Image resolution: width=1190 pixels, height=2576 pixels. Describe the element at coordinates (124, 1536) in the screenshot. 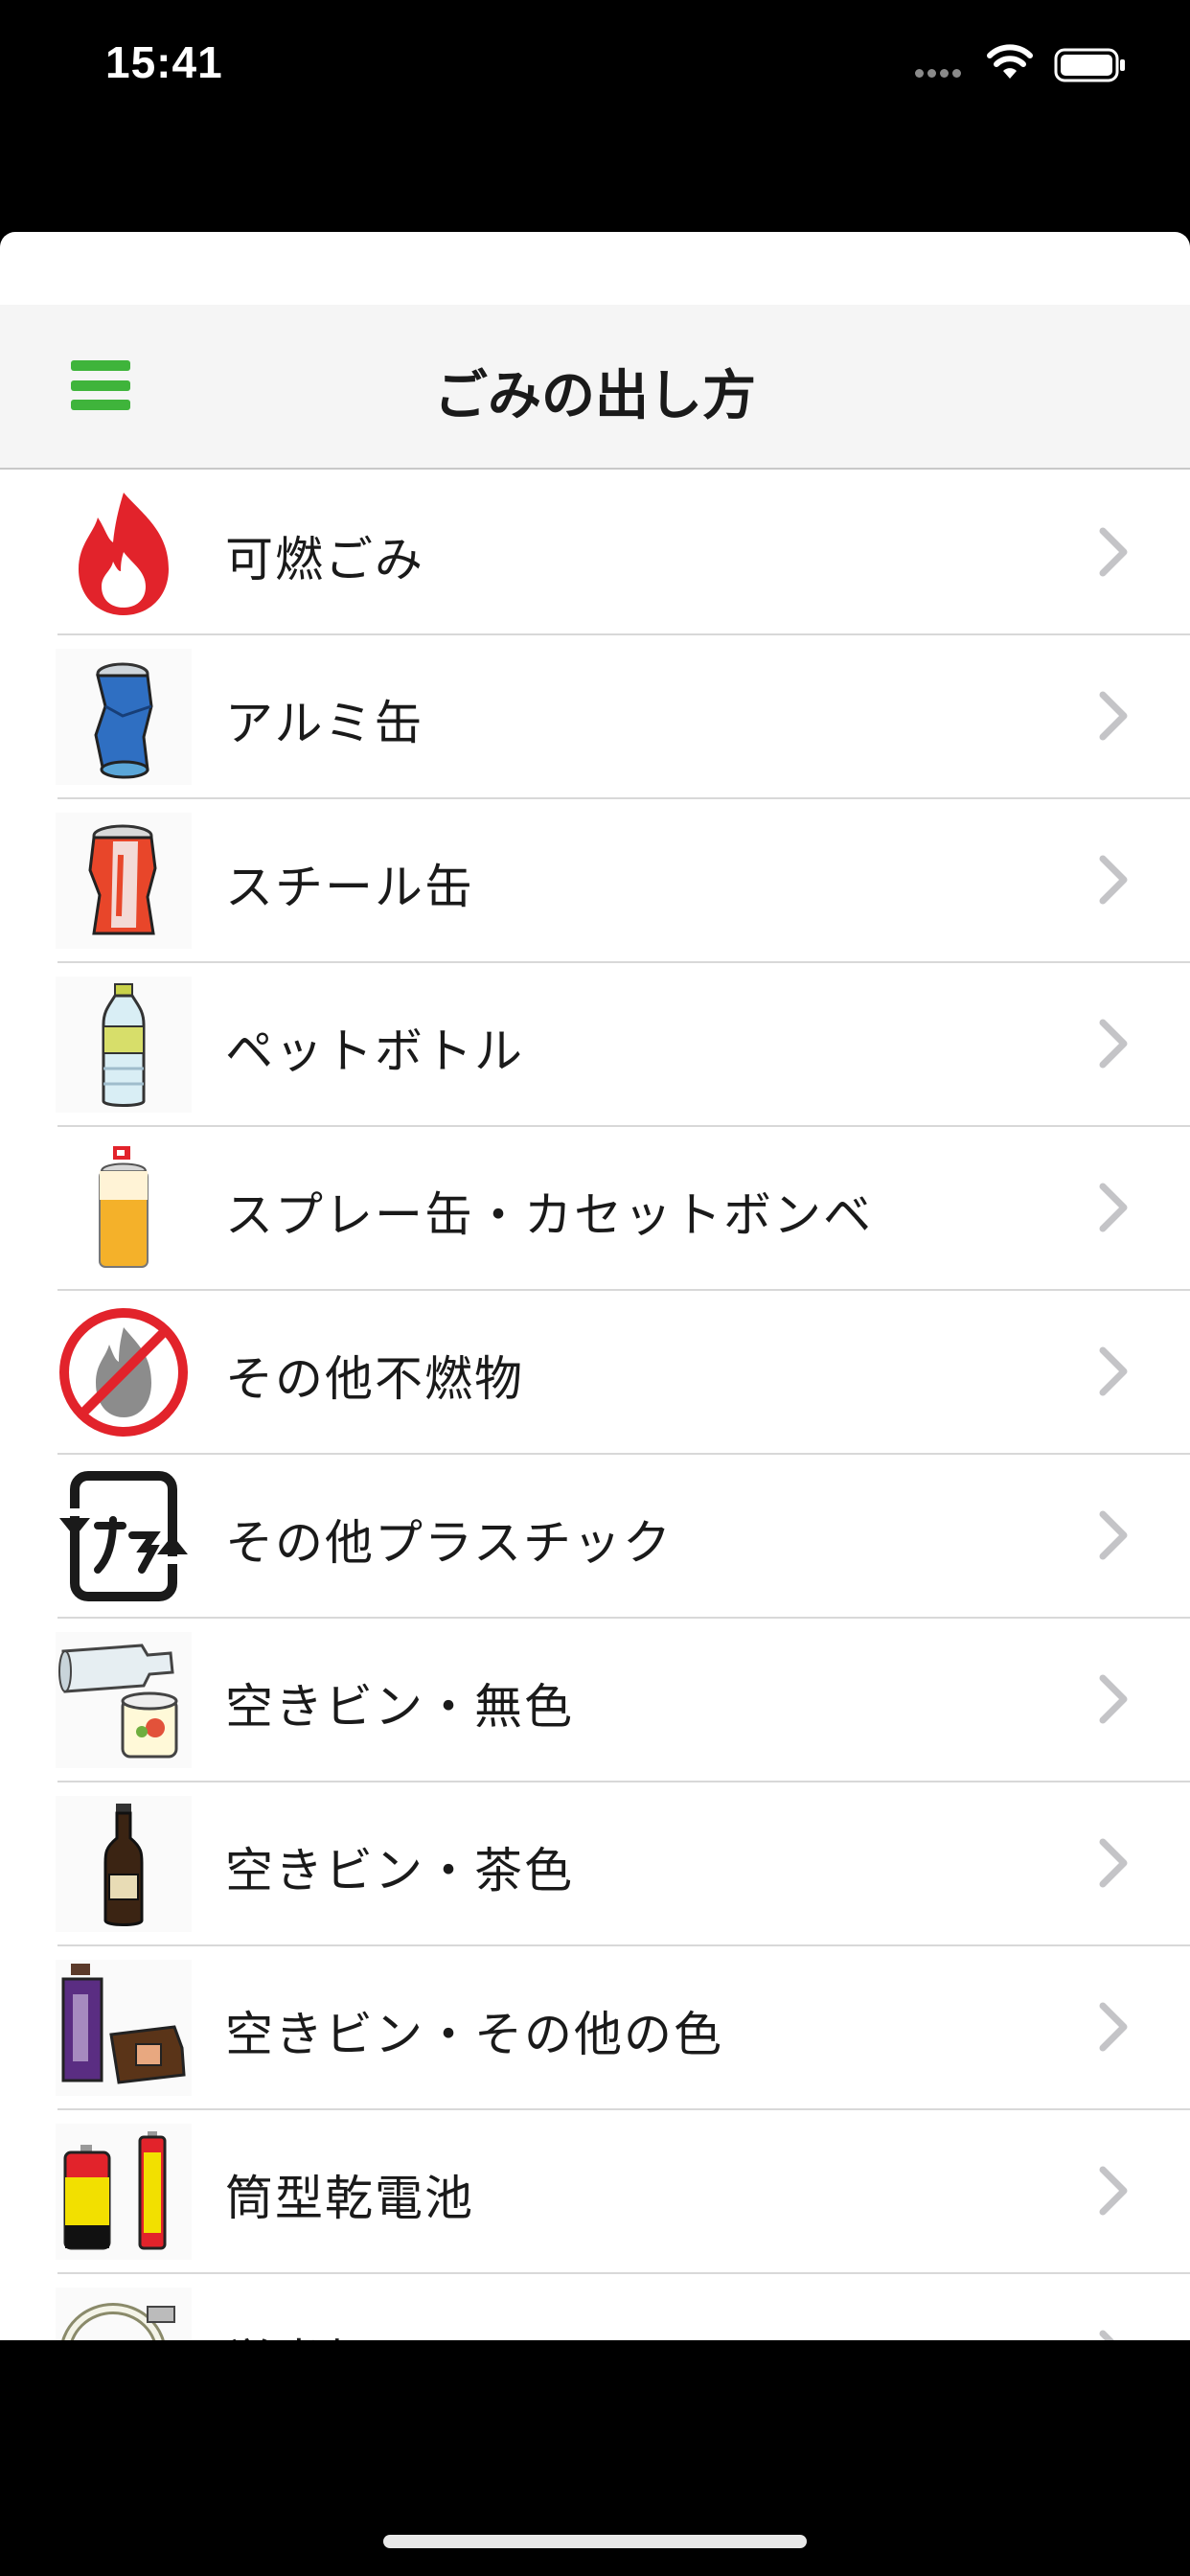

I see `plastic-recycle-icon` at that location.